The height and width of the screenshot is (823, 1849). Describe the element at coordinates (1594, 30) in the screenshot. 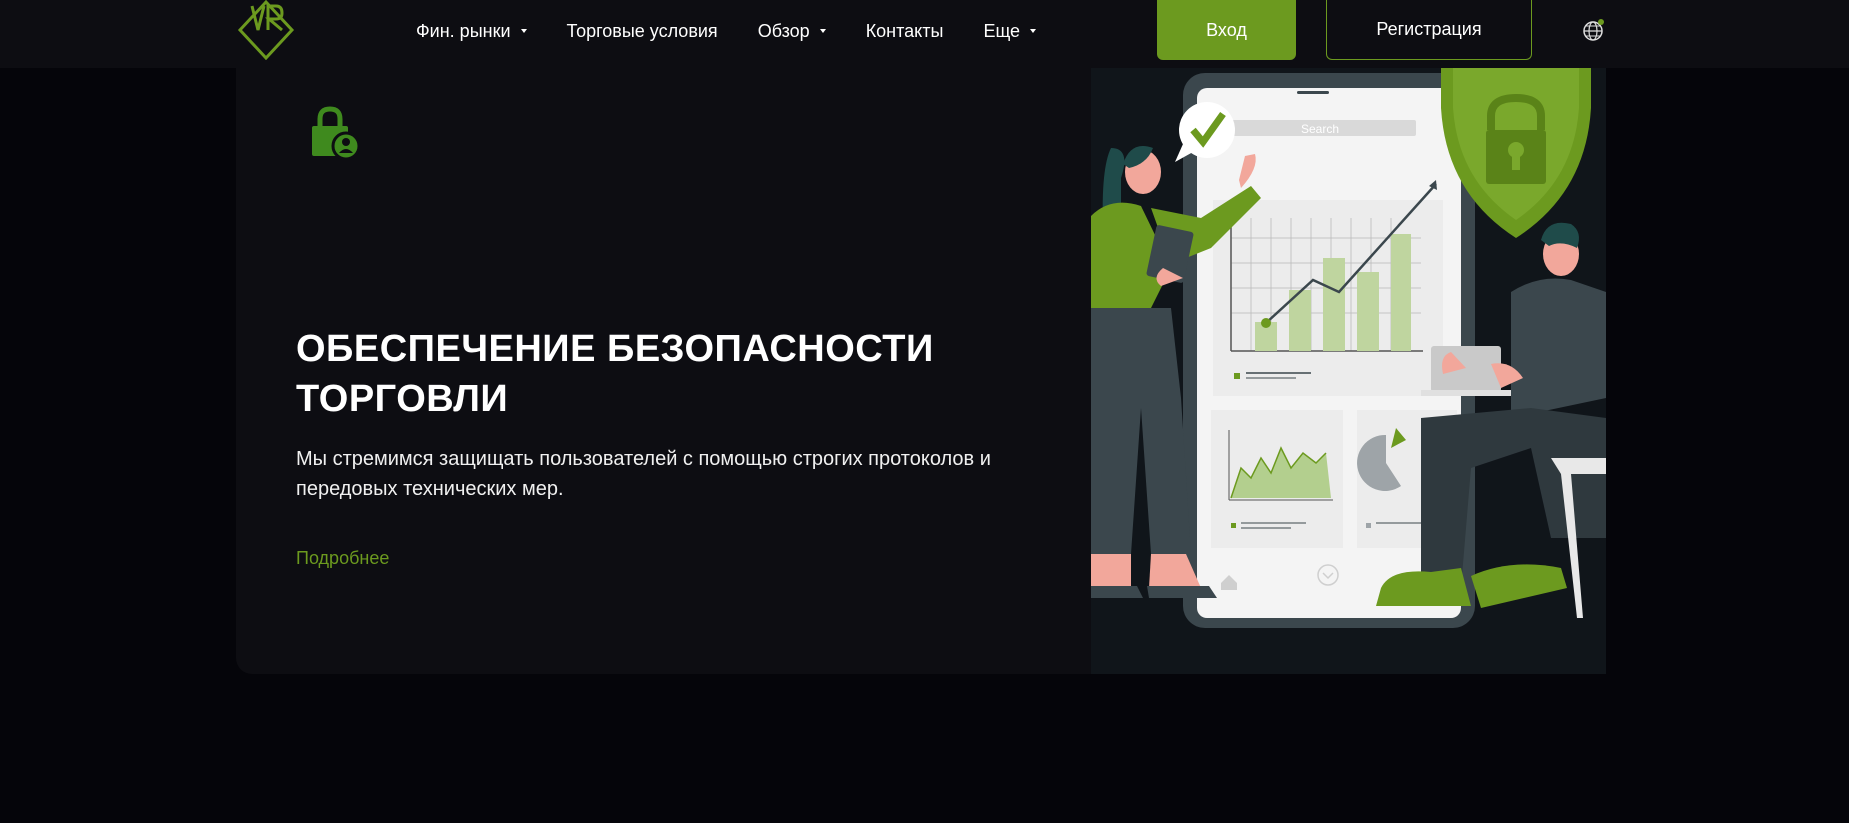

I see `globe-icon` at that location.